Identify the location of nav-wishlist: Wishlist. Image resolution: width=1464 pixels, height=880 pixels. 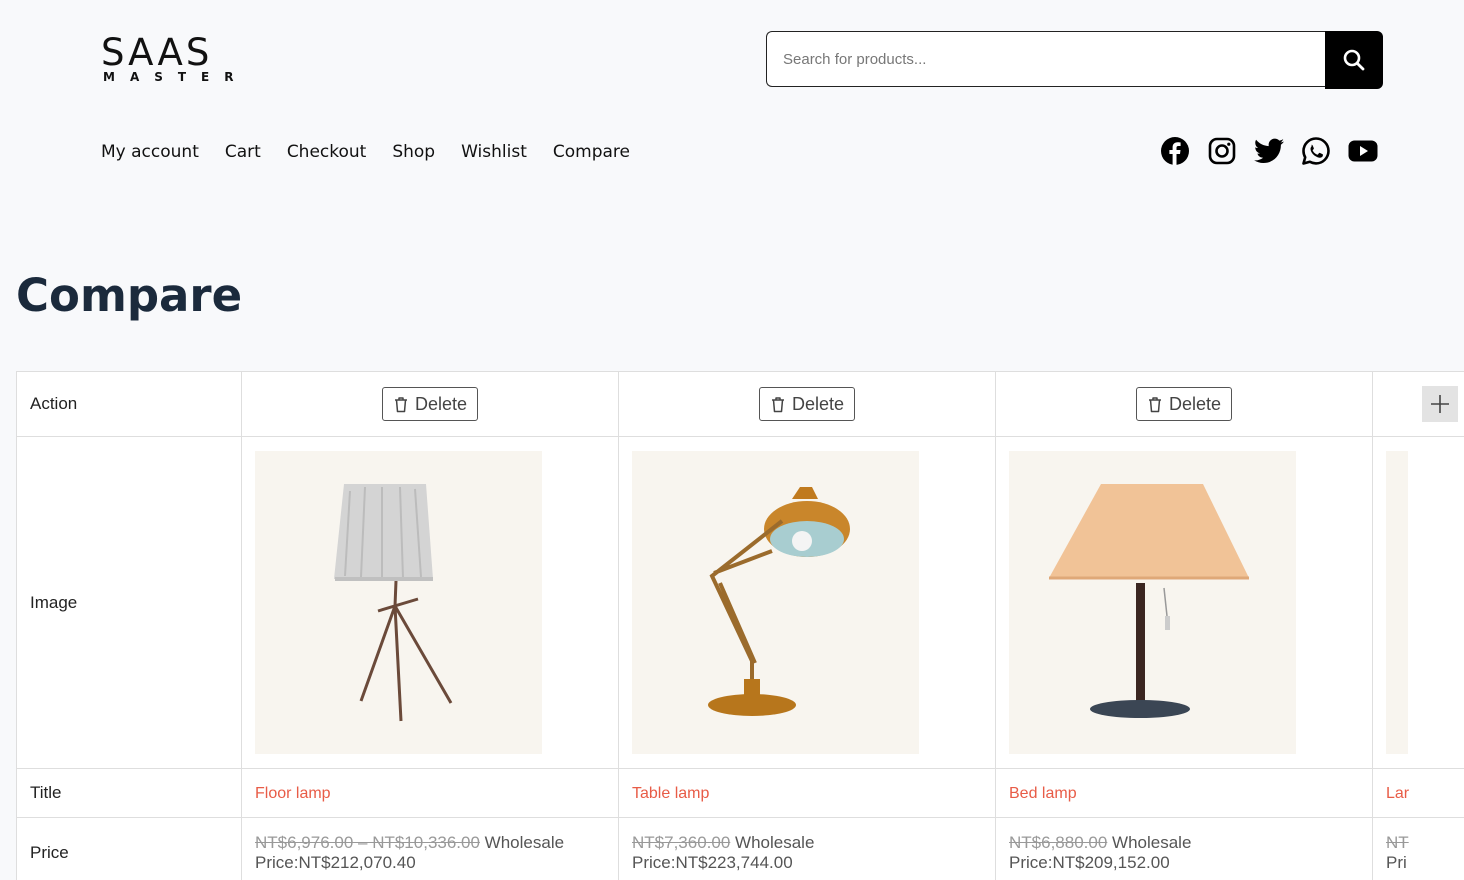
(494, 152).